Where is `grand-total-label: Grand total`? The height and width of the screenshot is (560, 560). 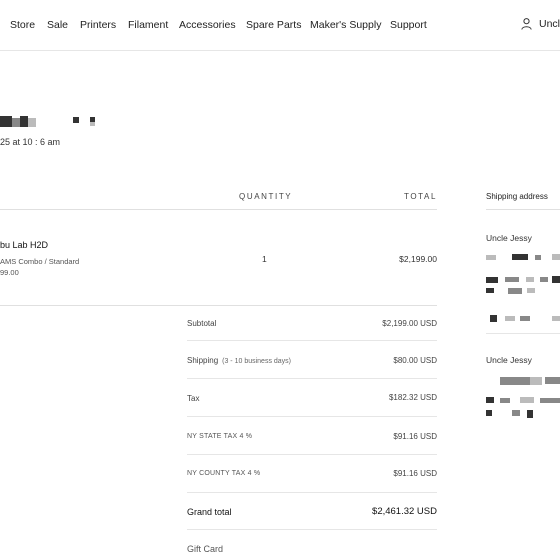
grand-total-label: Grand total is located at coordinates (209, 512).